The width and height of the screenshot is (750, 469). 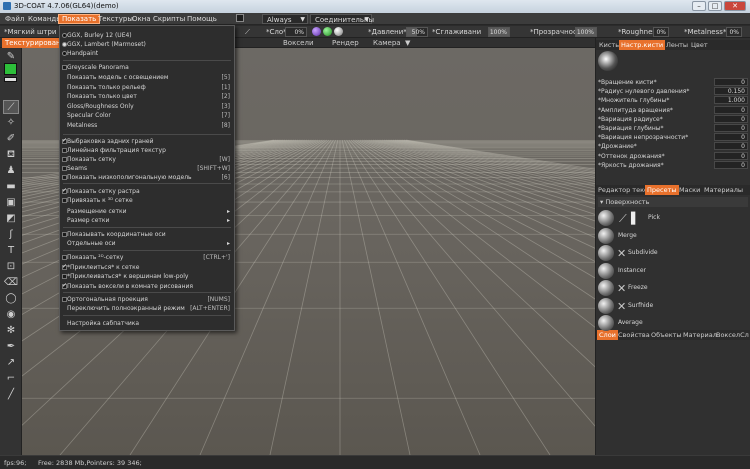 I want to click on menu-item-grid-size: Размер сетки ▸, so click(x=147, y=220).